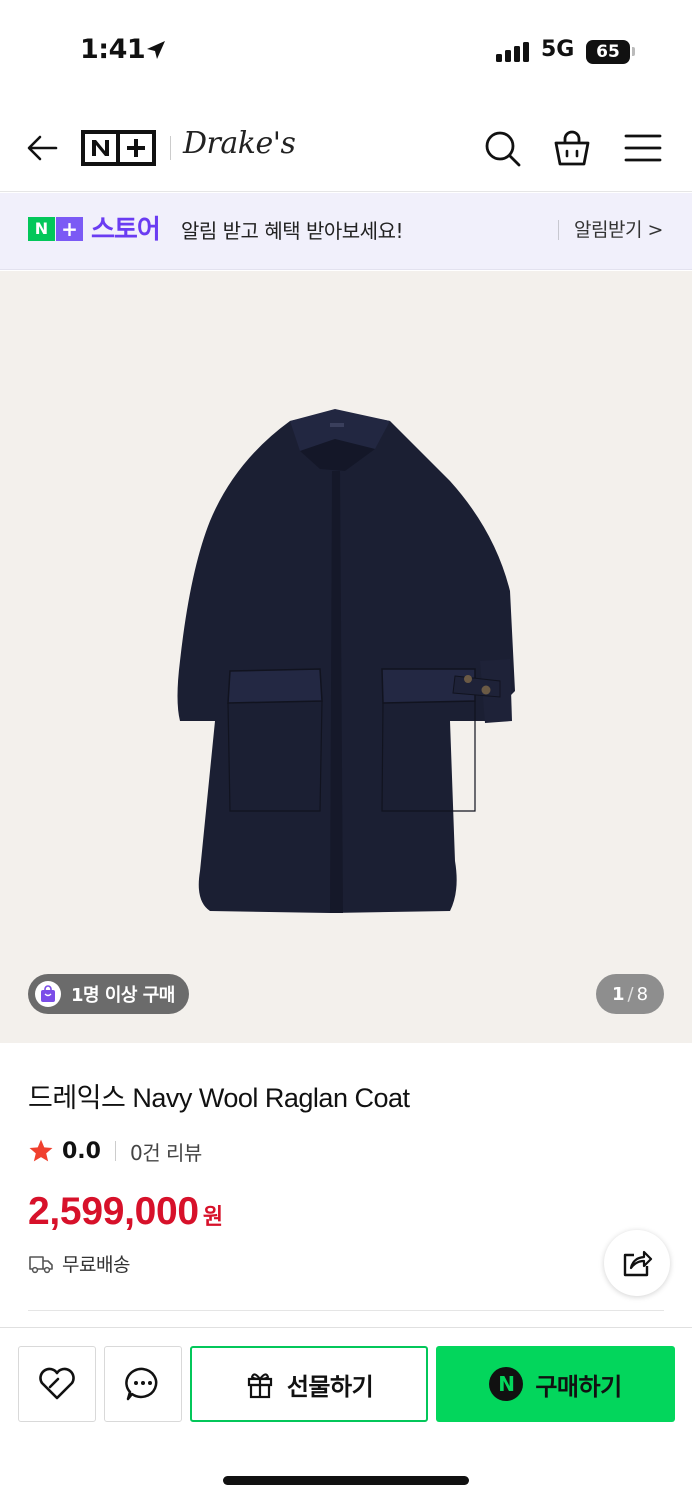 The image size is (692, 1500). What do you see at coordinates (346, 148) in the screenshot?
I see `header: Drake's` at bounding box center [346, 148].